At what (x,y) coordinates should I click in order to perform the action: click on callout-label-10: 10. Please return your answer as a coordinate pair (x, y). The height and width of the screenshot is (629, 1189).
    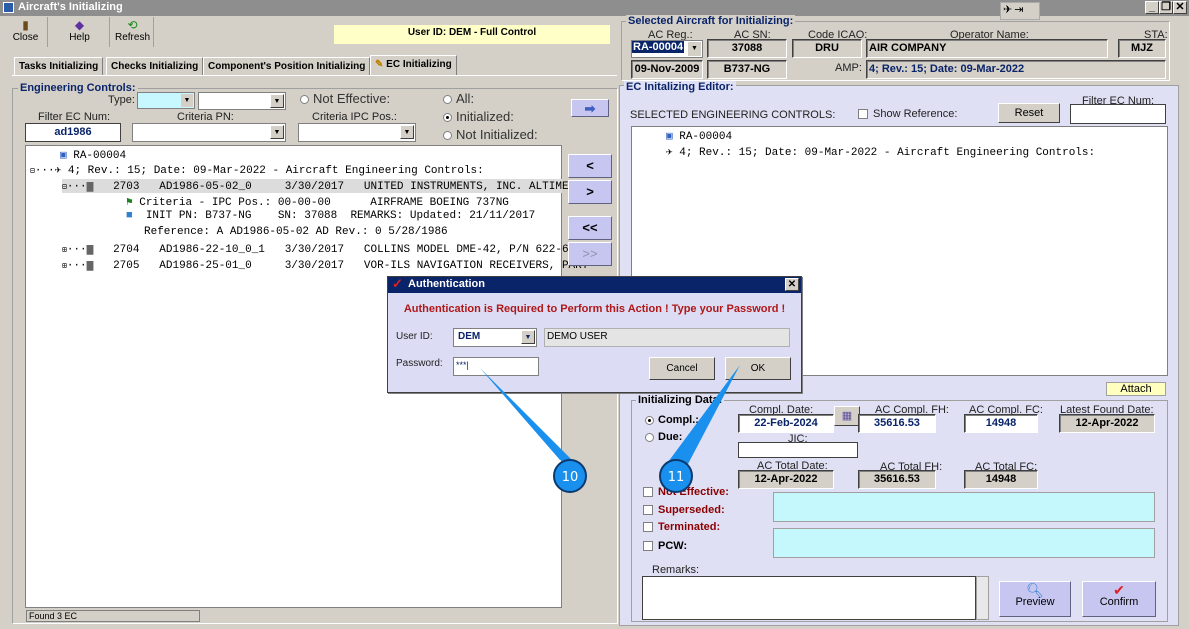
    Looking at the image, I should click on (570, 477).